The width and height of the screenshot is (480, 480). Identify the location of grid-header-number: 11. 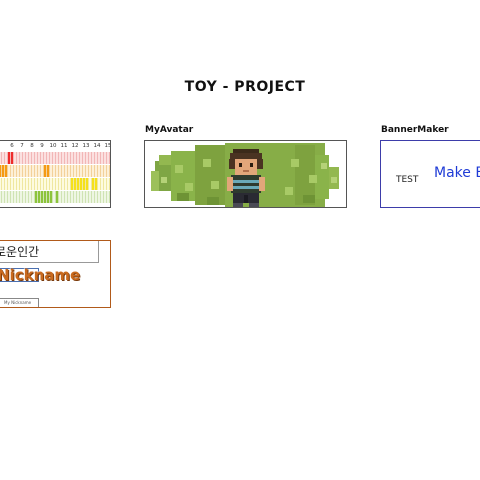
(64, 146).